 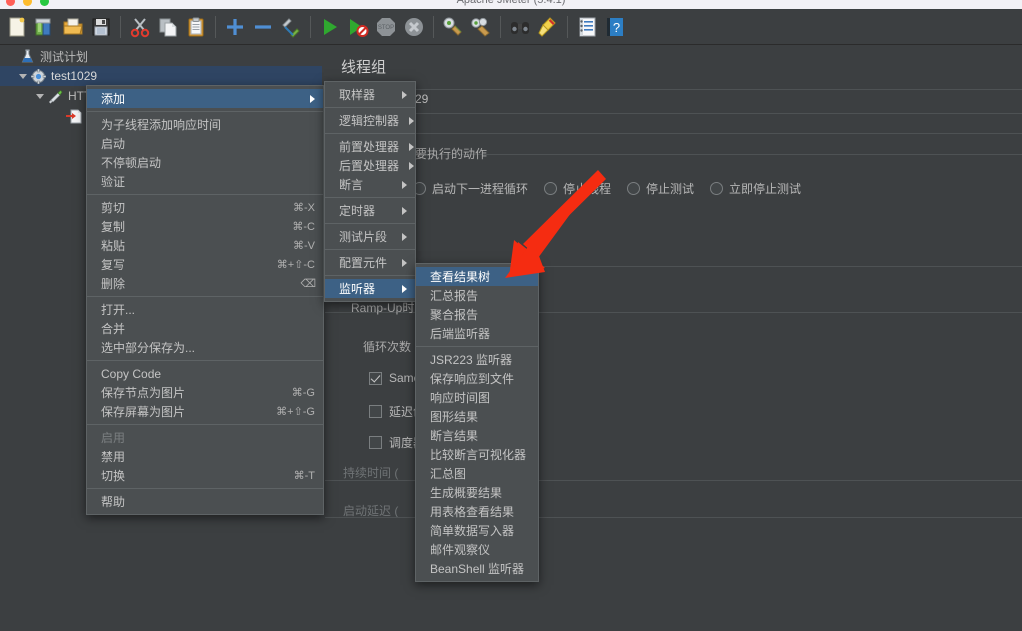 What do you see at coordinates (113, 457) in the screenshot?
I see `menu-item-label: 禁用` at bounding box center [113, 457].